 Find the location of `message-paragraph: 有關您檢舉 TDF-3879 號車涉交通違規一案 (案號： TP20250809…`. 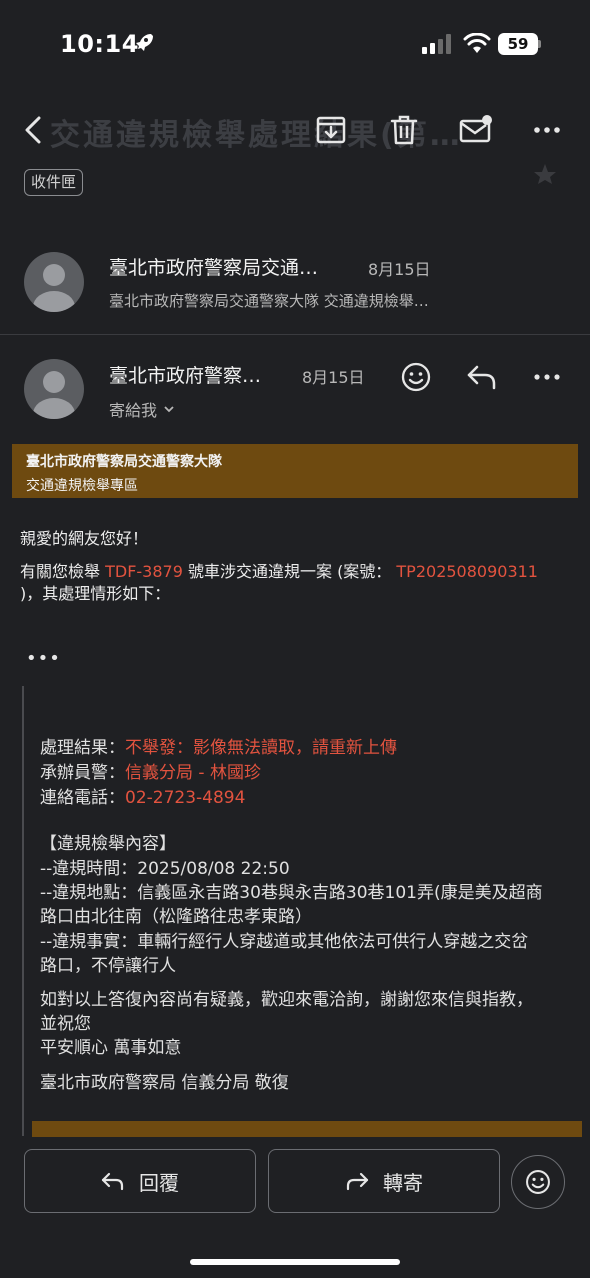

message-paragraph: 有關您檢舉 TDF-3879 號車涉交通違規一案 (案號： TP20250809… is located at coordinates (300, 583).